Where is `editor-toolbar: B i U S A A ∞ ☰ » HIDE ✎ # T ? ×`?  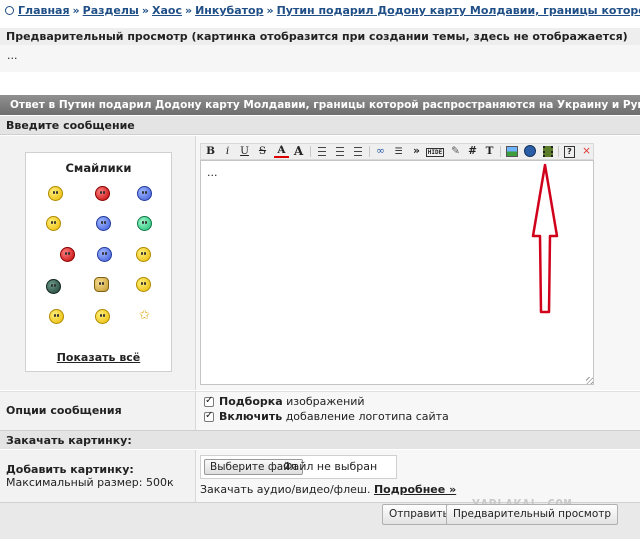 editor-toolbar: B i U S A A ∞ ☰ » HIDE ✎ # T ? × is located at coordinates (397, 151).